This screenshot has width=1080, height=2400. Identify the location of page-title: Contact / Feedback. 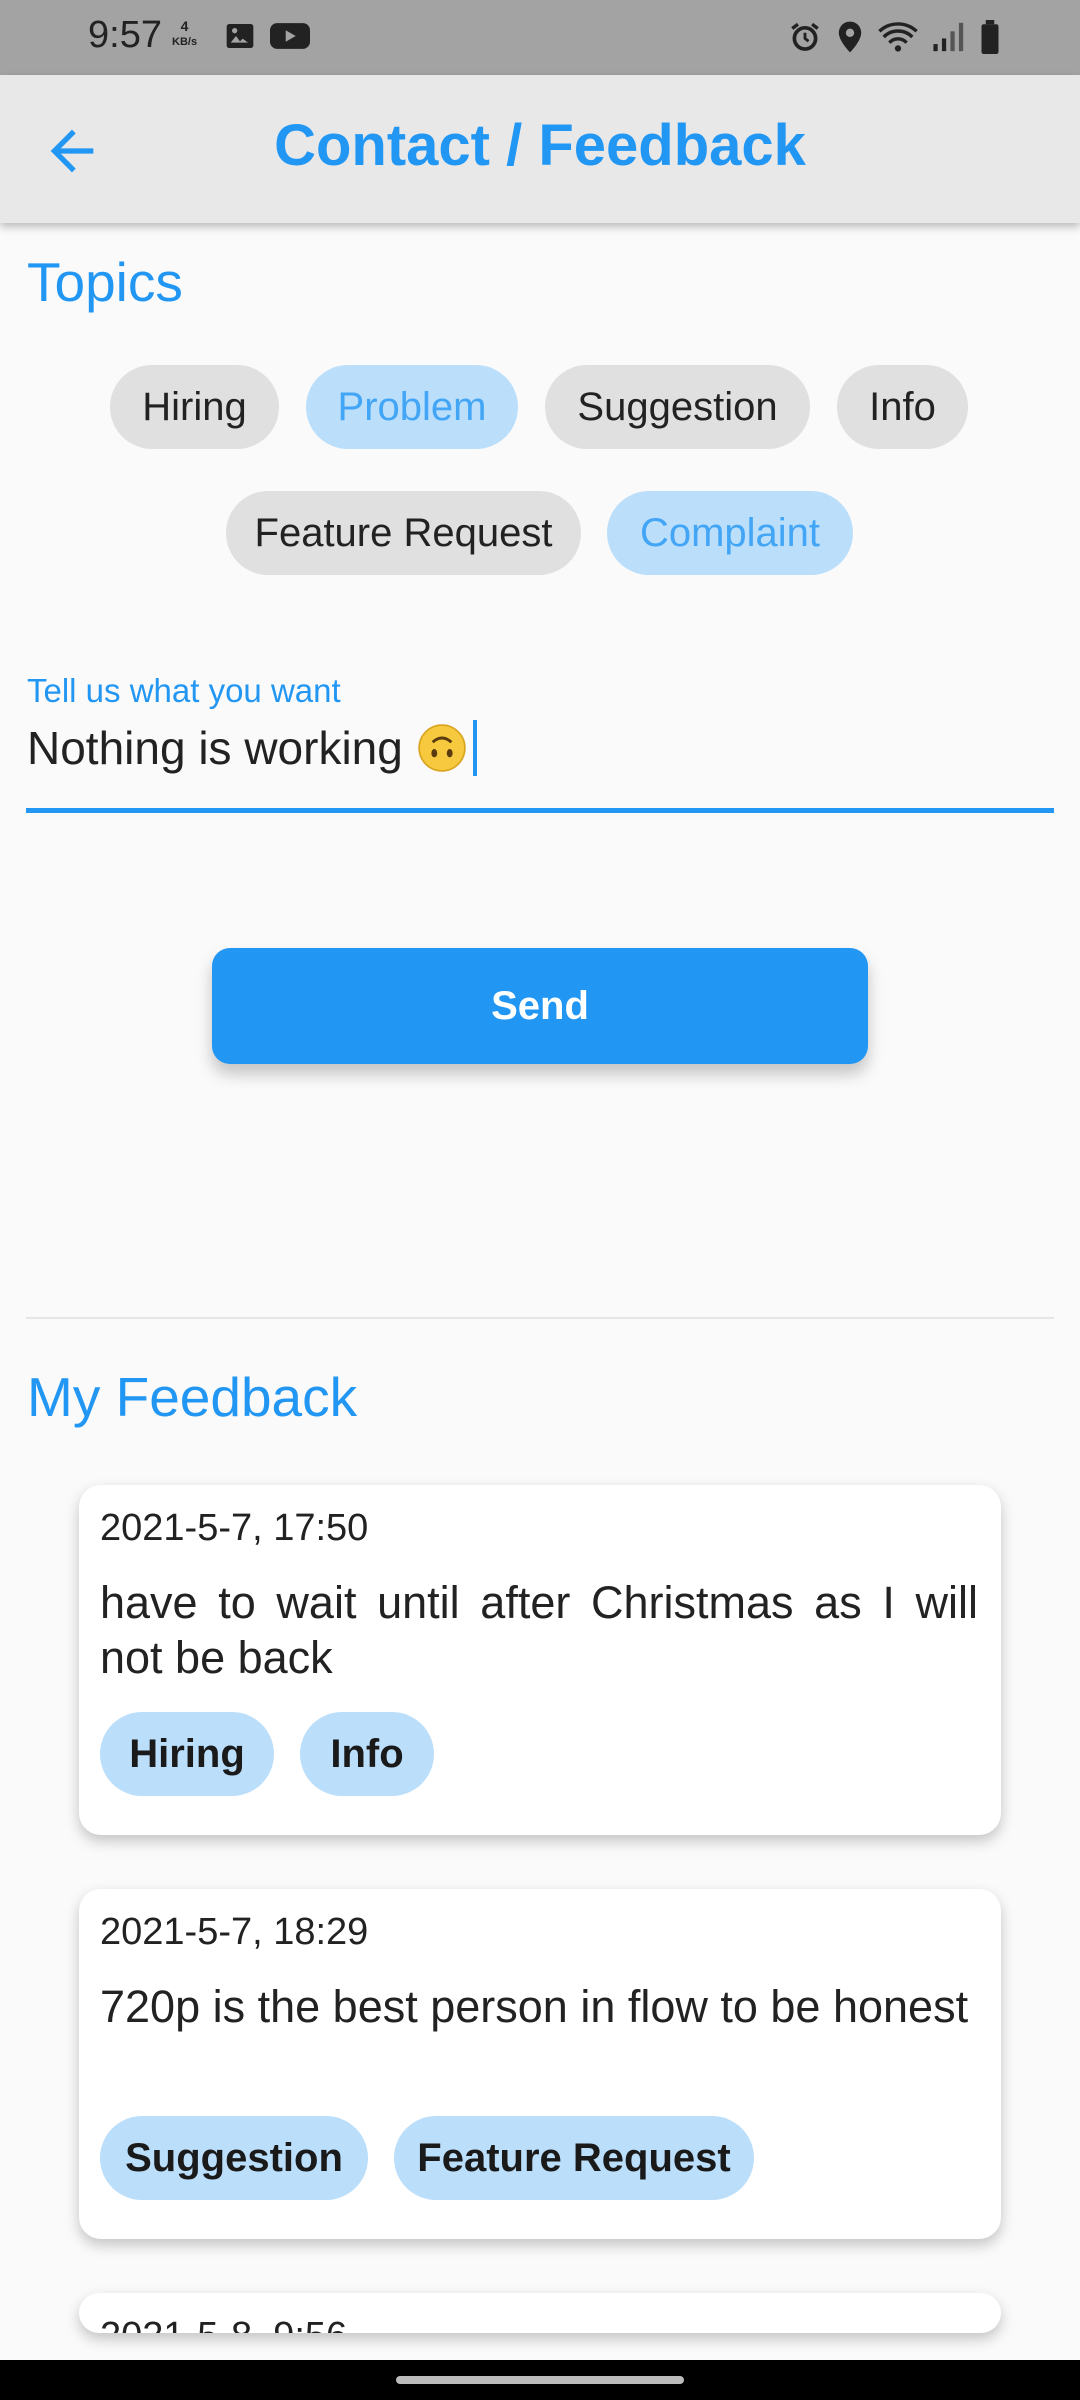
(540, 145).